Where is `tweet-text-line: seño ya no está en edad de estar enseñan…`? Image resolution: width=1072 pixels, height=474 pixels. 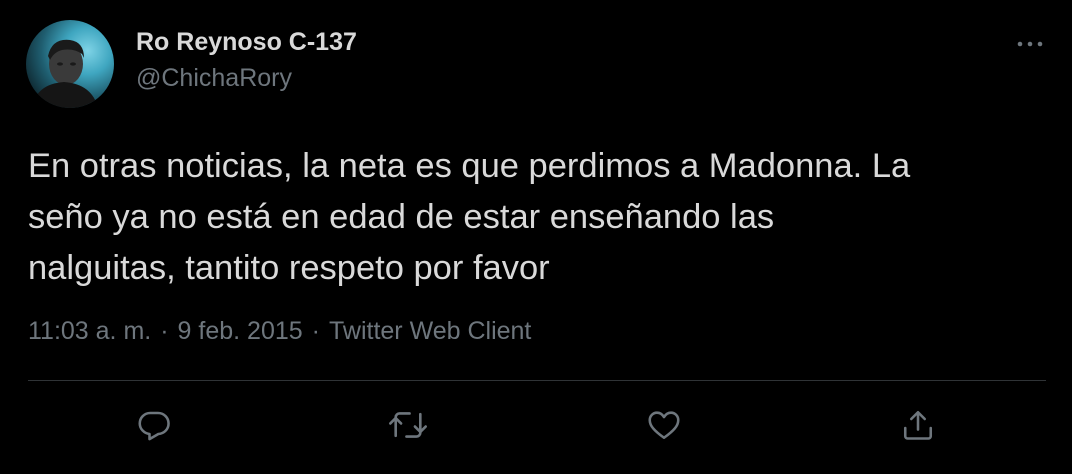
tweet-text-line: seño ya no está en edad de estar enseñan… is located at coordinates (401, 217).